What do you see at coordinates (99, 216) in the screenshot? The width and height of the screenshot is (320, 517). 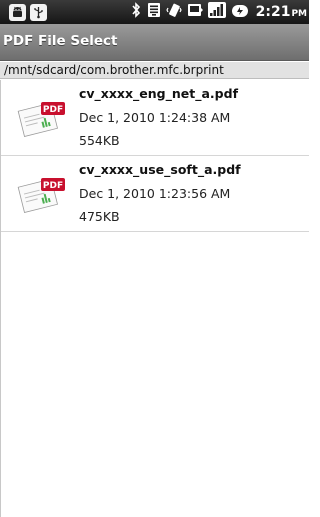 I see `file-size: 475KB` at bounding box center [99, 216].